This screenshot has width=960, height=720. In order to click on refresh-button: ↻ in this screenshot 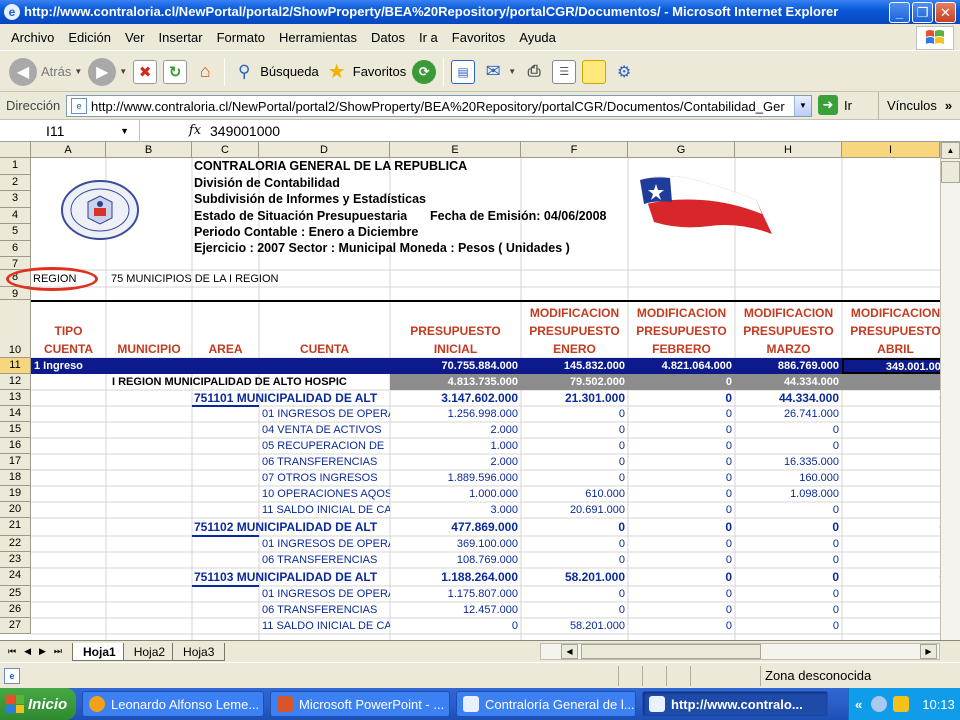, I will do `click(175, 72)`.